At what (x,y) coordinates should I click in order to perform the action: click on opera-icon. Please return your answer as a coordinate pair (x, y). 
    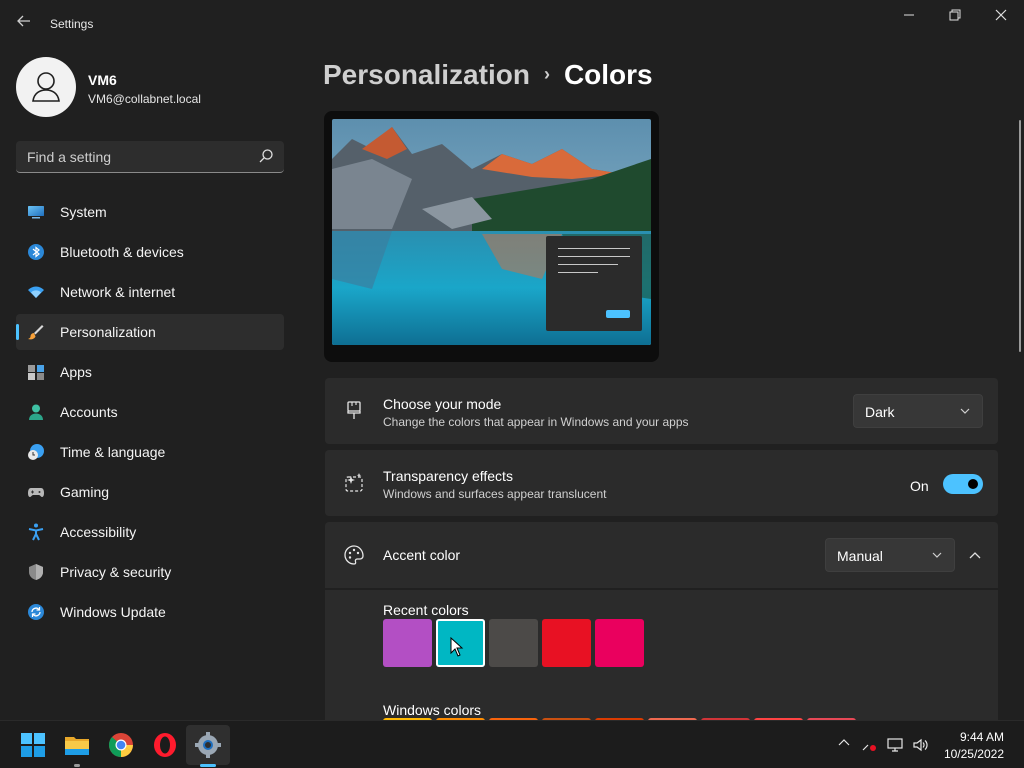
    Looking at the image, I should click on (165, 745).